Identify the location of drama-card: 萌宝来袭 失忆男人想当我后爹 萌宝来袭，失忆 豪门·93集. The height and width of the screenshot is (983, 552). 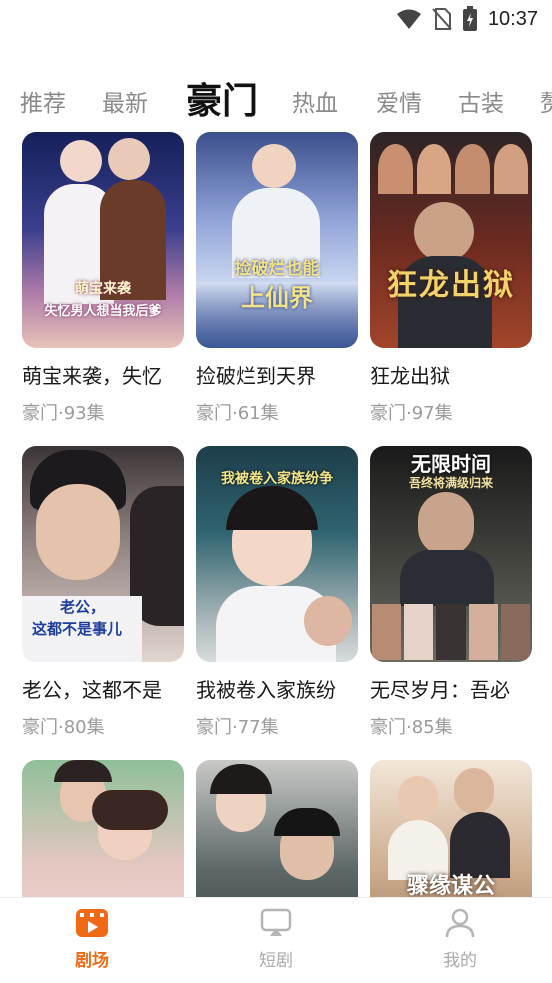
(103, 278).